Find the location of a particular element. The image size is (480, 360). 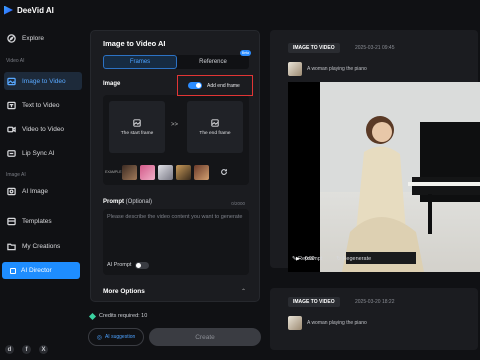

create-button: Create is located at coordinates (205, 337).